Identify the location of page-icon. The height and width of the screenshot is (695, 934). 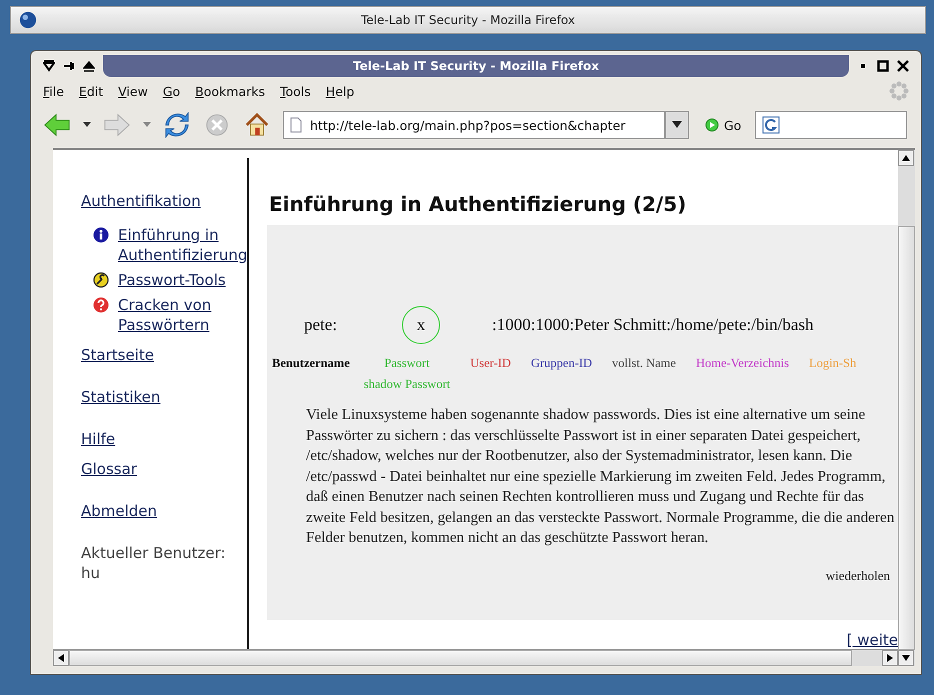
(296, 125).